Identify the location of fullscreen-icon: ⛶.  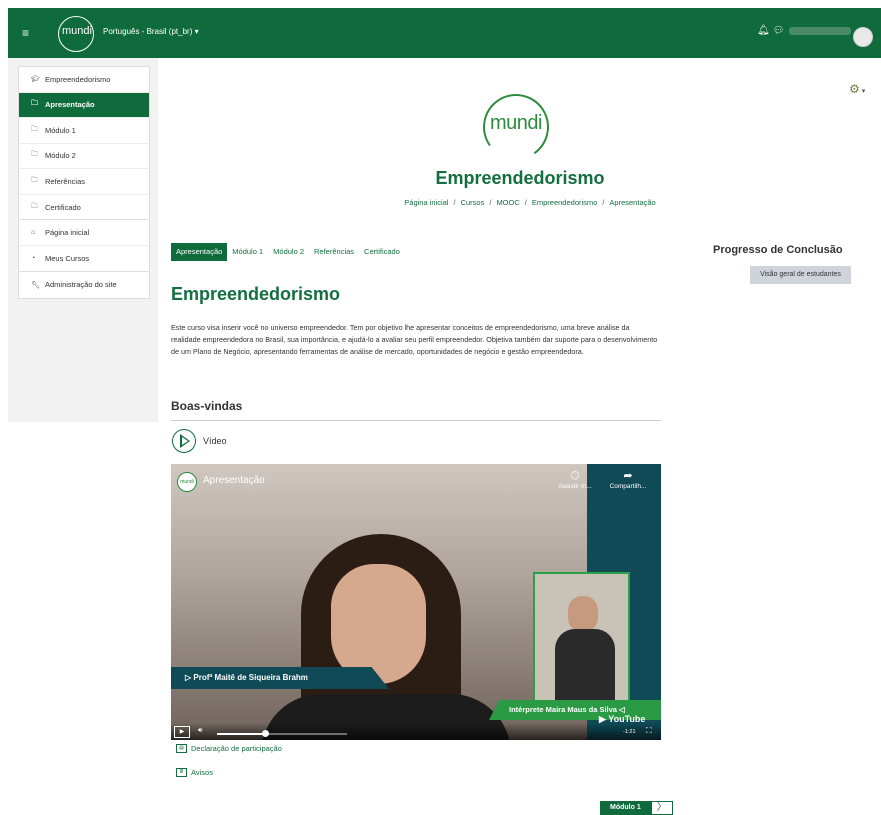
(649, 731).